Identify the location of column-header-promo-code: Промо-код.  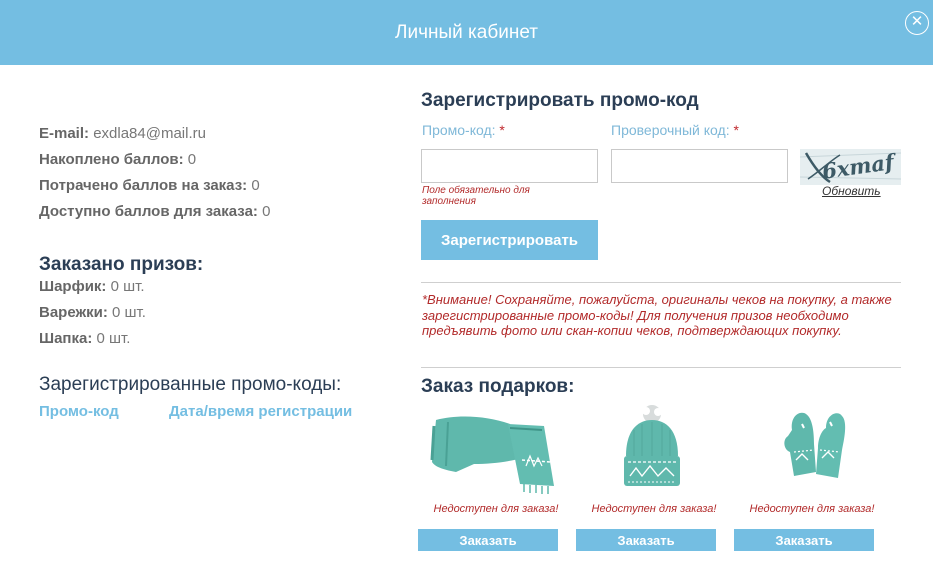
(79, 411).